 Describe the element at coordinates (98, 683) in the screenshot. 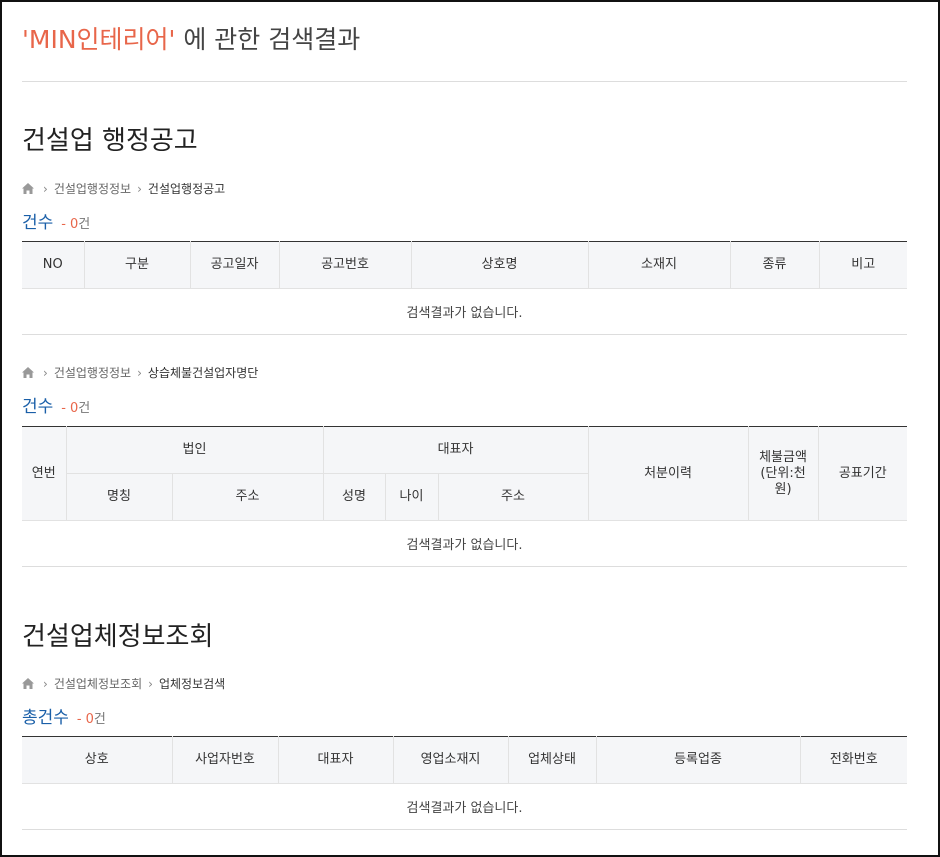

I see `breadcrumb-item: 건설업체정보조회` at that location.